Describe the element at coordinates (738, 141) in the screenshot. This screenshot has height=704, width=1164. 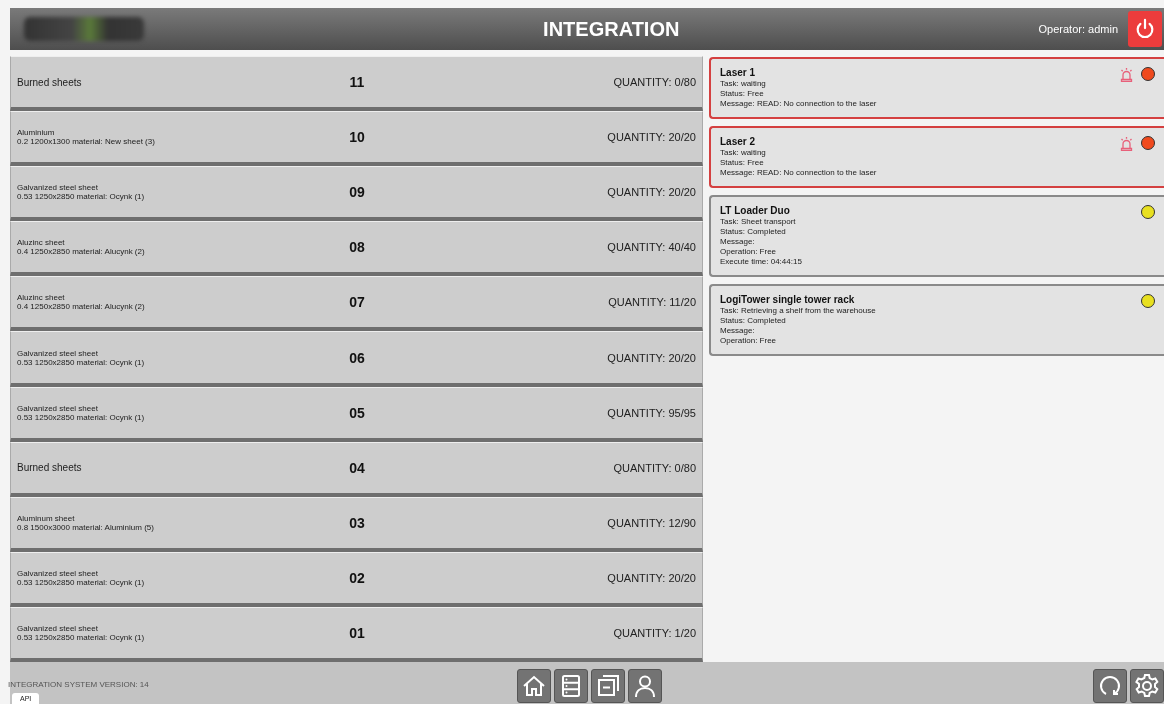
I see `device-name: Laser 2` at that location.